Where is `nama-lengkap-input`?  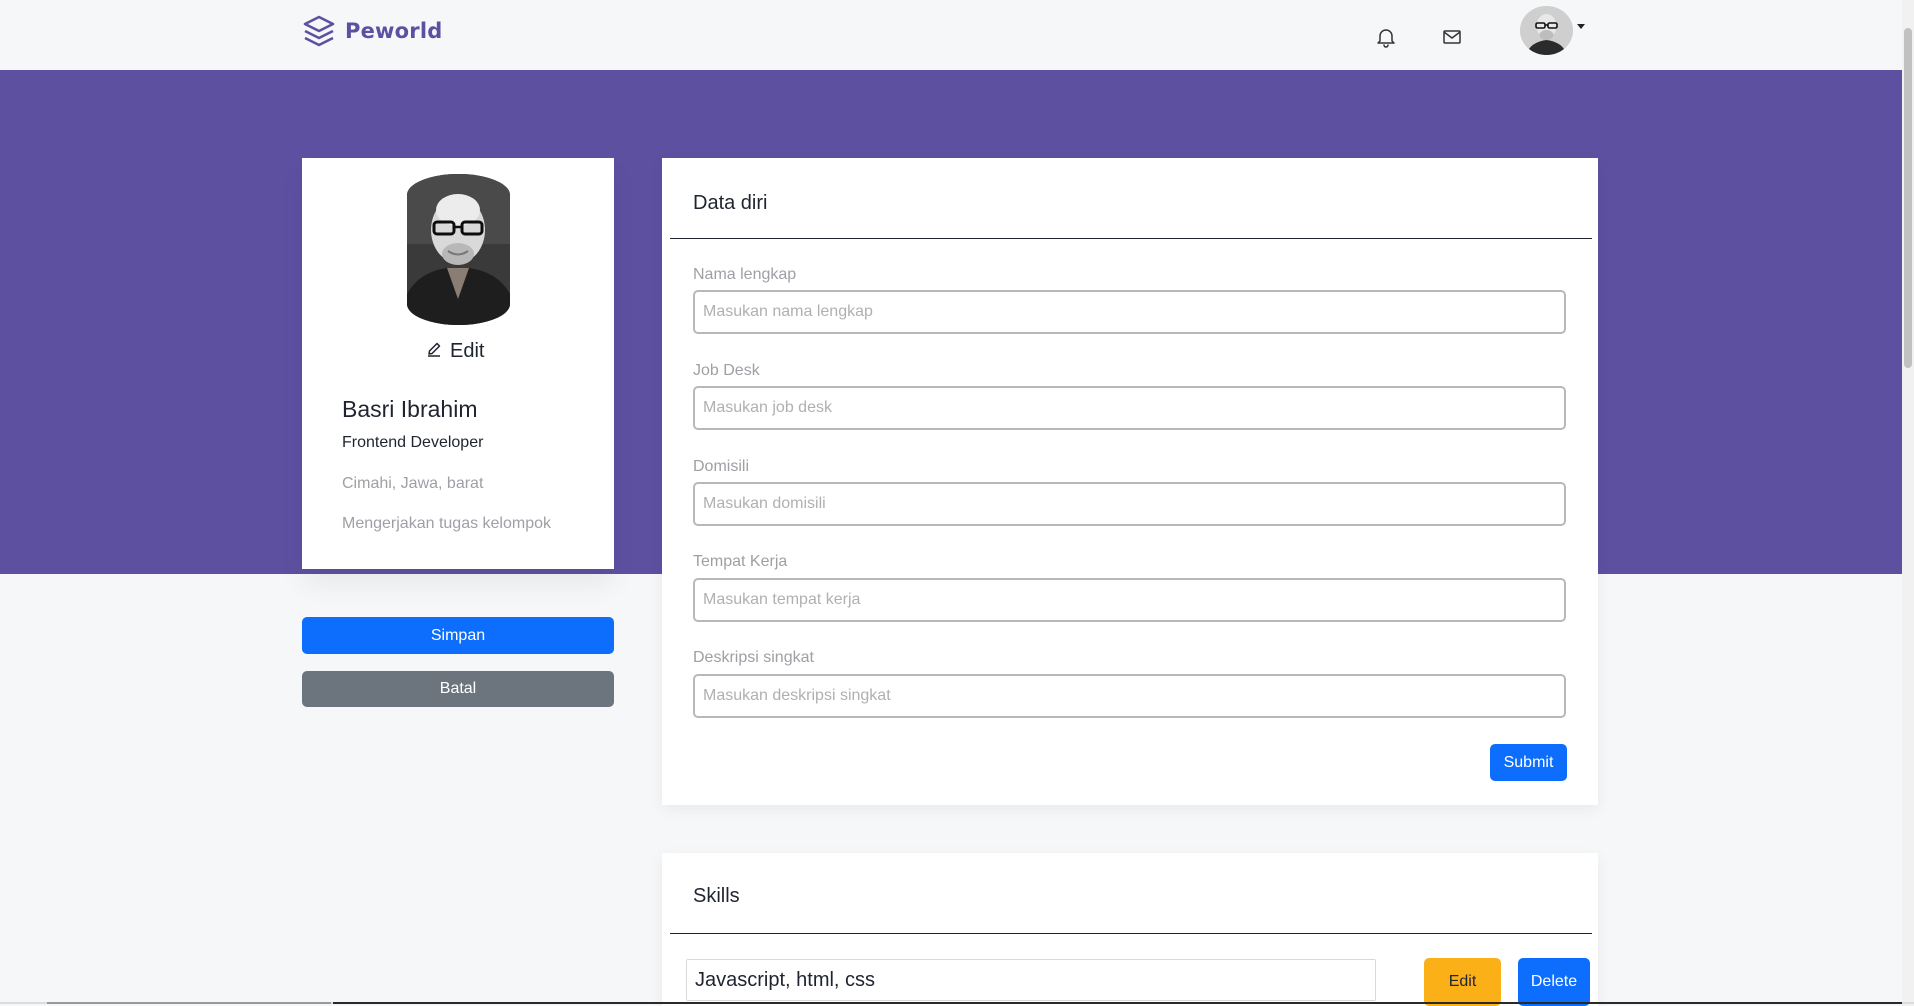 nama-lengkap-input is located at coordinates (1129, 312).